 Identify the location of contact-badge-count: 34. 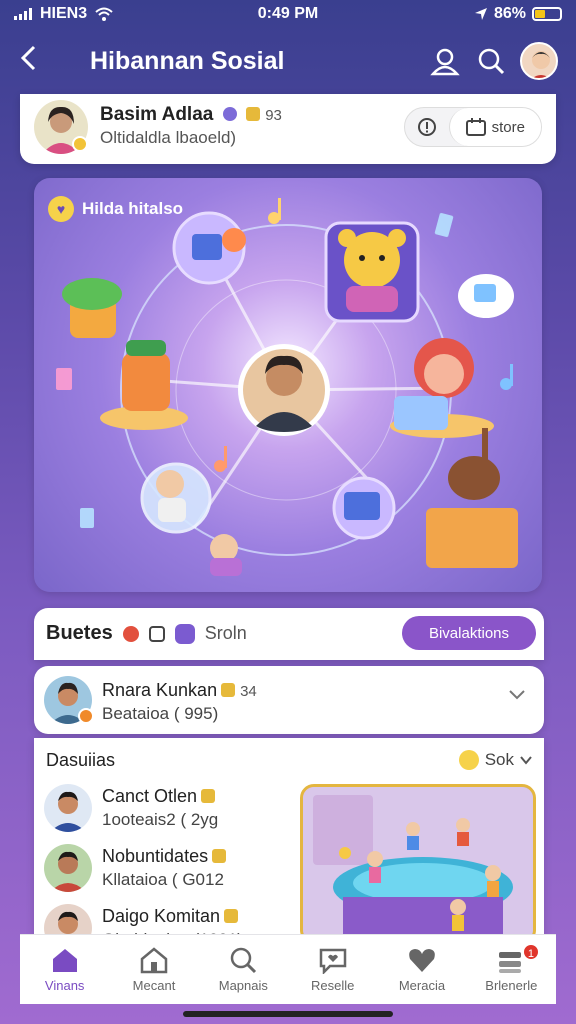
(248, 691).